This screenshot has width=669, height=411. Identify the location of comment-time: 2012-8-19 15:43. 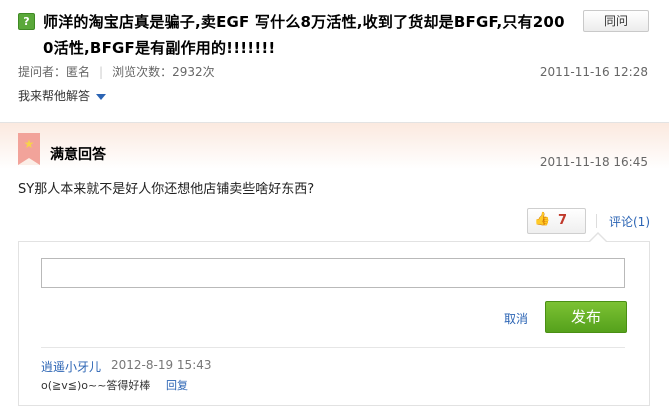
(161, 365).